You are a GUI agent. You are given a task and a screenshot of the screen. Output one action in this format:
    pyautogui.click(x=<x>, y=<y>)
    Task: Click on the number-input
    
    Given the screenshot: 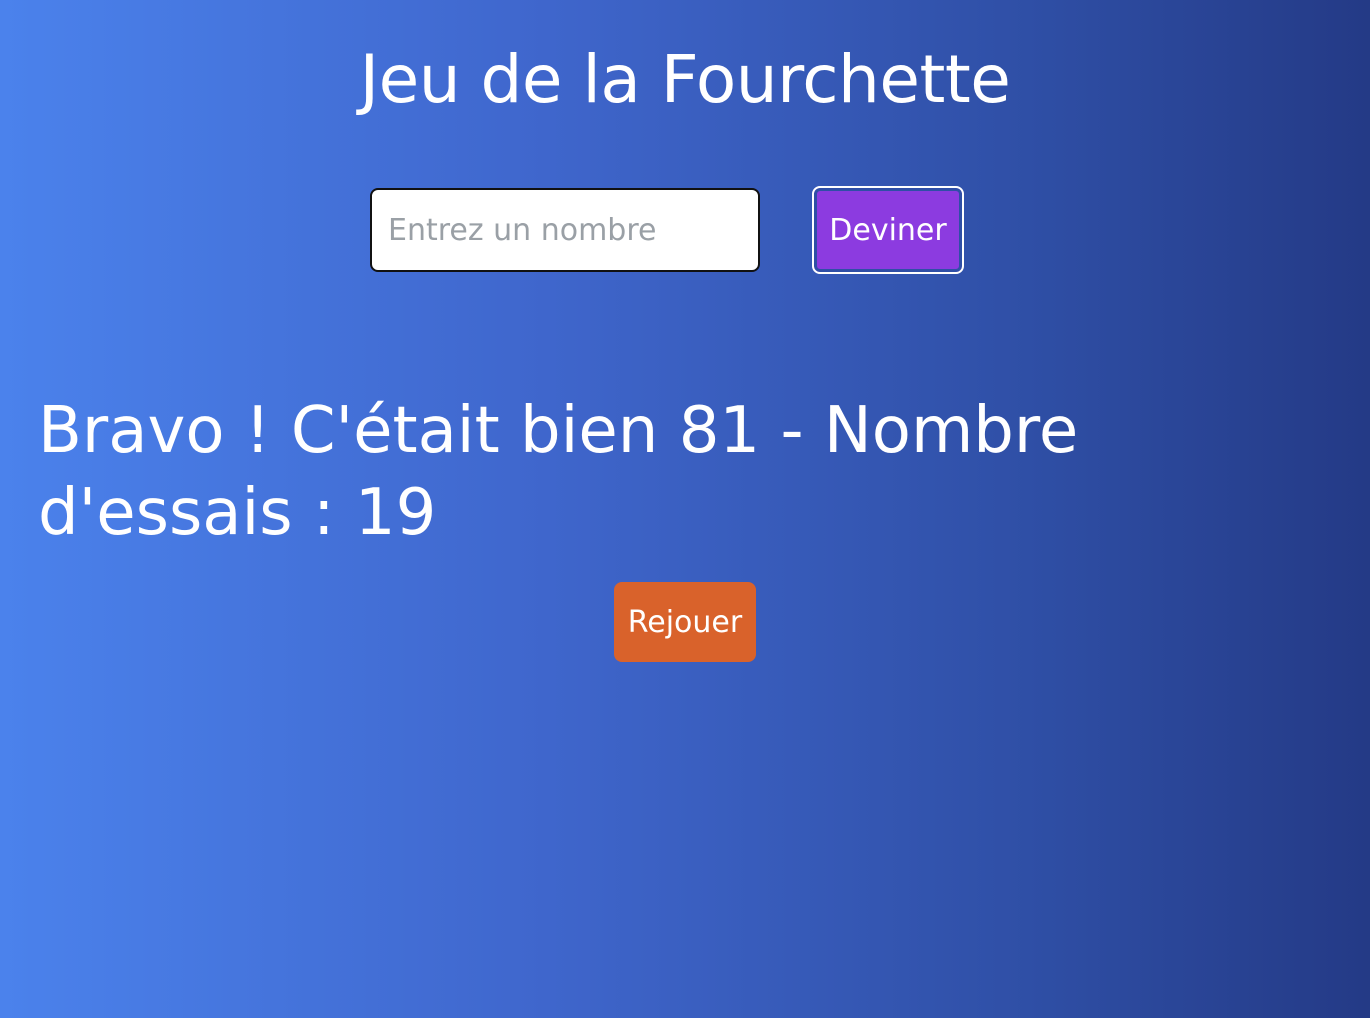 What is the action you would take?
    pyautogui.click(x=565, y=230)
    